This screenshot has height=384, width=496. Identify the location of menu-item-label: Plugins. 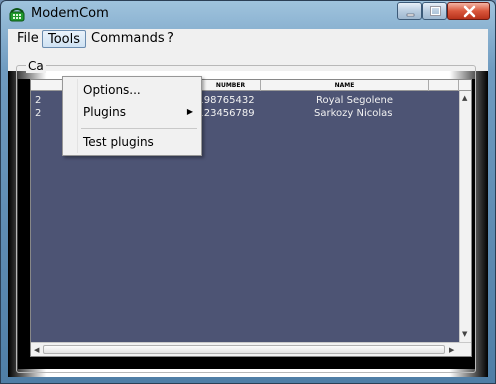
(104, 112).